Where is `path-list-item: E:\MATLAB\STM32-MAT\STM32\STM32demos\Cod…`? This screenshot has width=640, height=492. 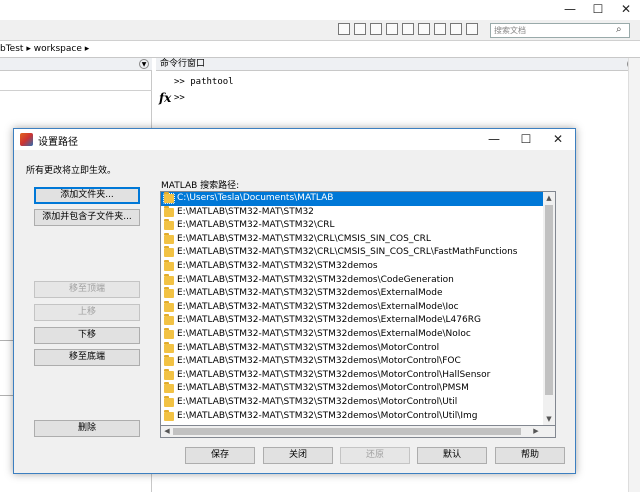
path-list-item: E:\MATLAB\STM32-MAT\STM32\STM32demos\Cod… is located at coordinates (352, 280).